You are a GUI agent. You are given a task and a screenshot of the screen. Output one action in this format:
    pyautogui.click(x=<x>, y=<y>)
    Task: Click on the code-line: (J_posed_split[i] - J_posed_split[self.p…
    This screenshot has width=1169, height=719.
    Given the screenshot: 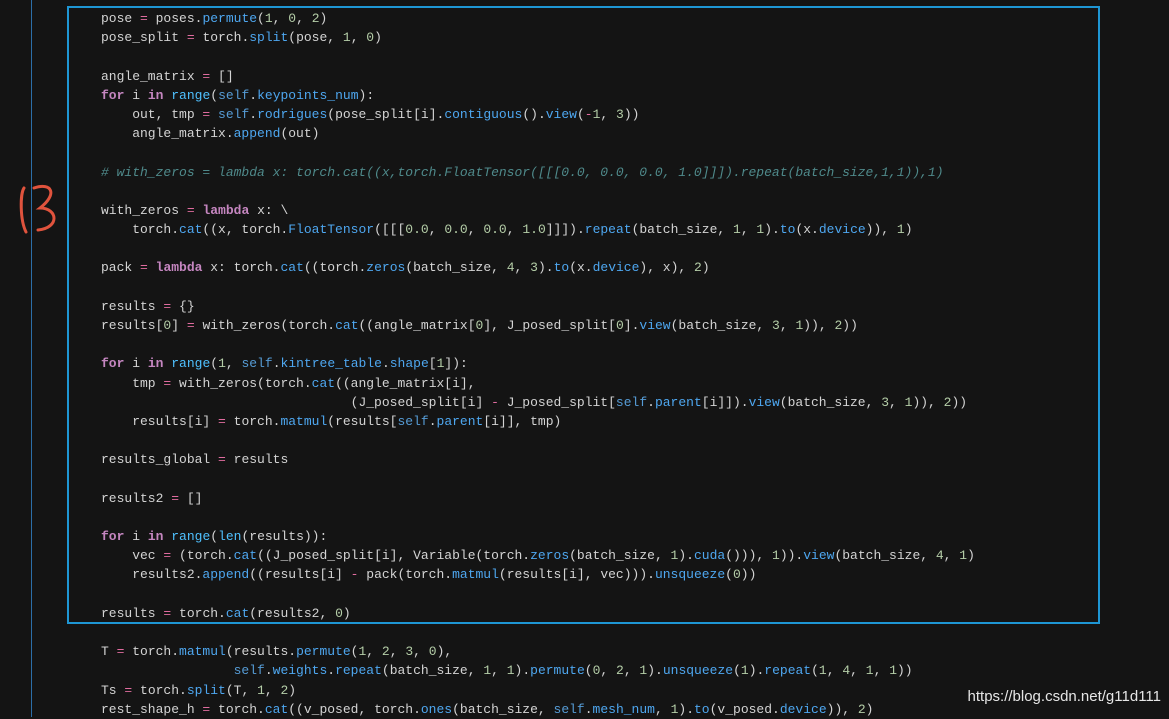 What is the action you would take?
    pyautogui.click(x=534, y=402)
    